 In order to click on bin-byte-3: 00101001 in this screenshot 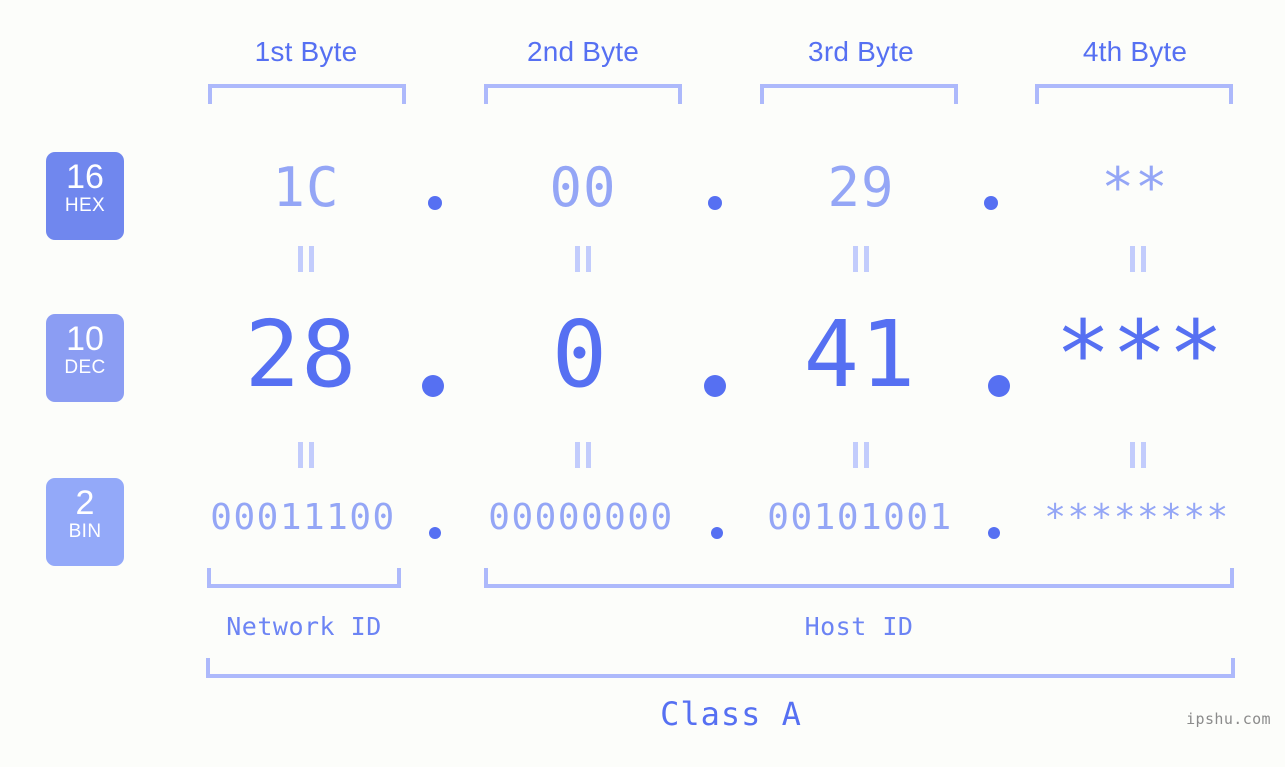, I will do `click(860, 517)`.